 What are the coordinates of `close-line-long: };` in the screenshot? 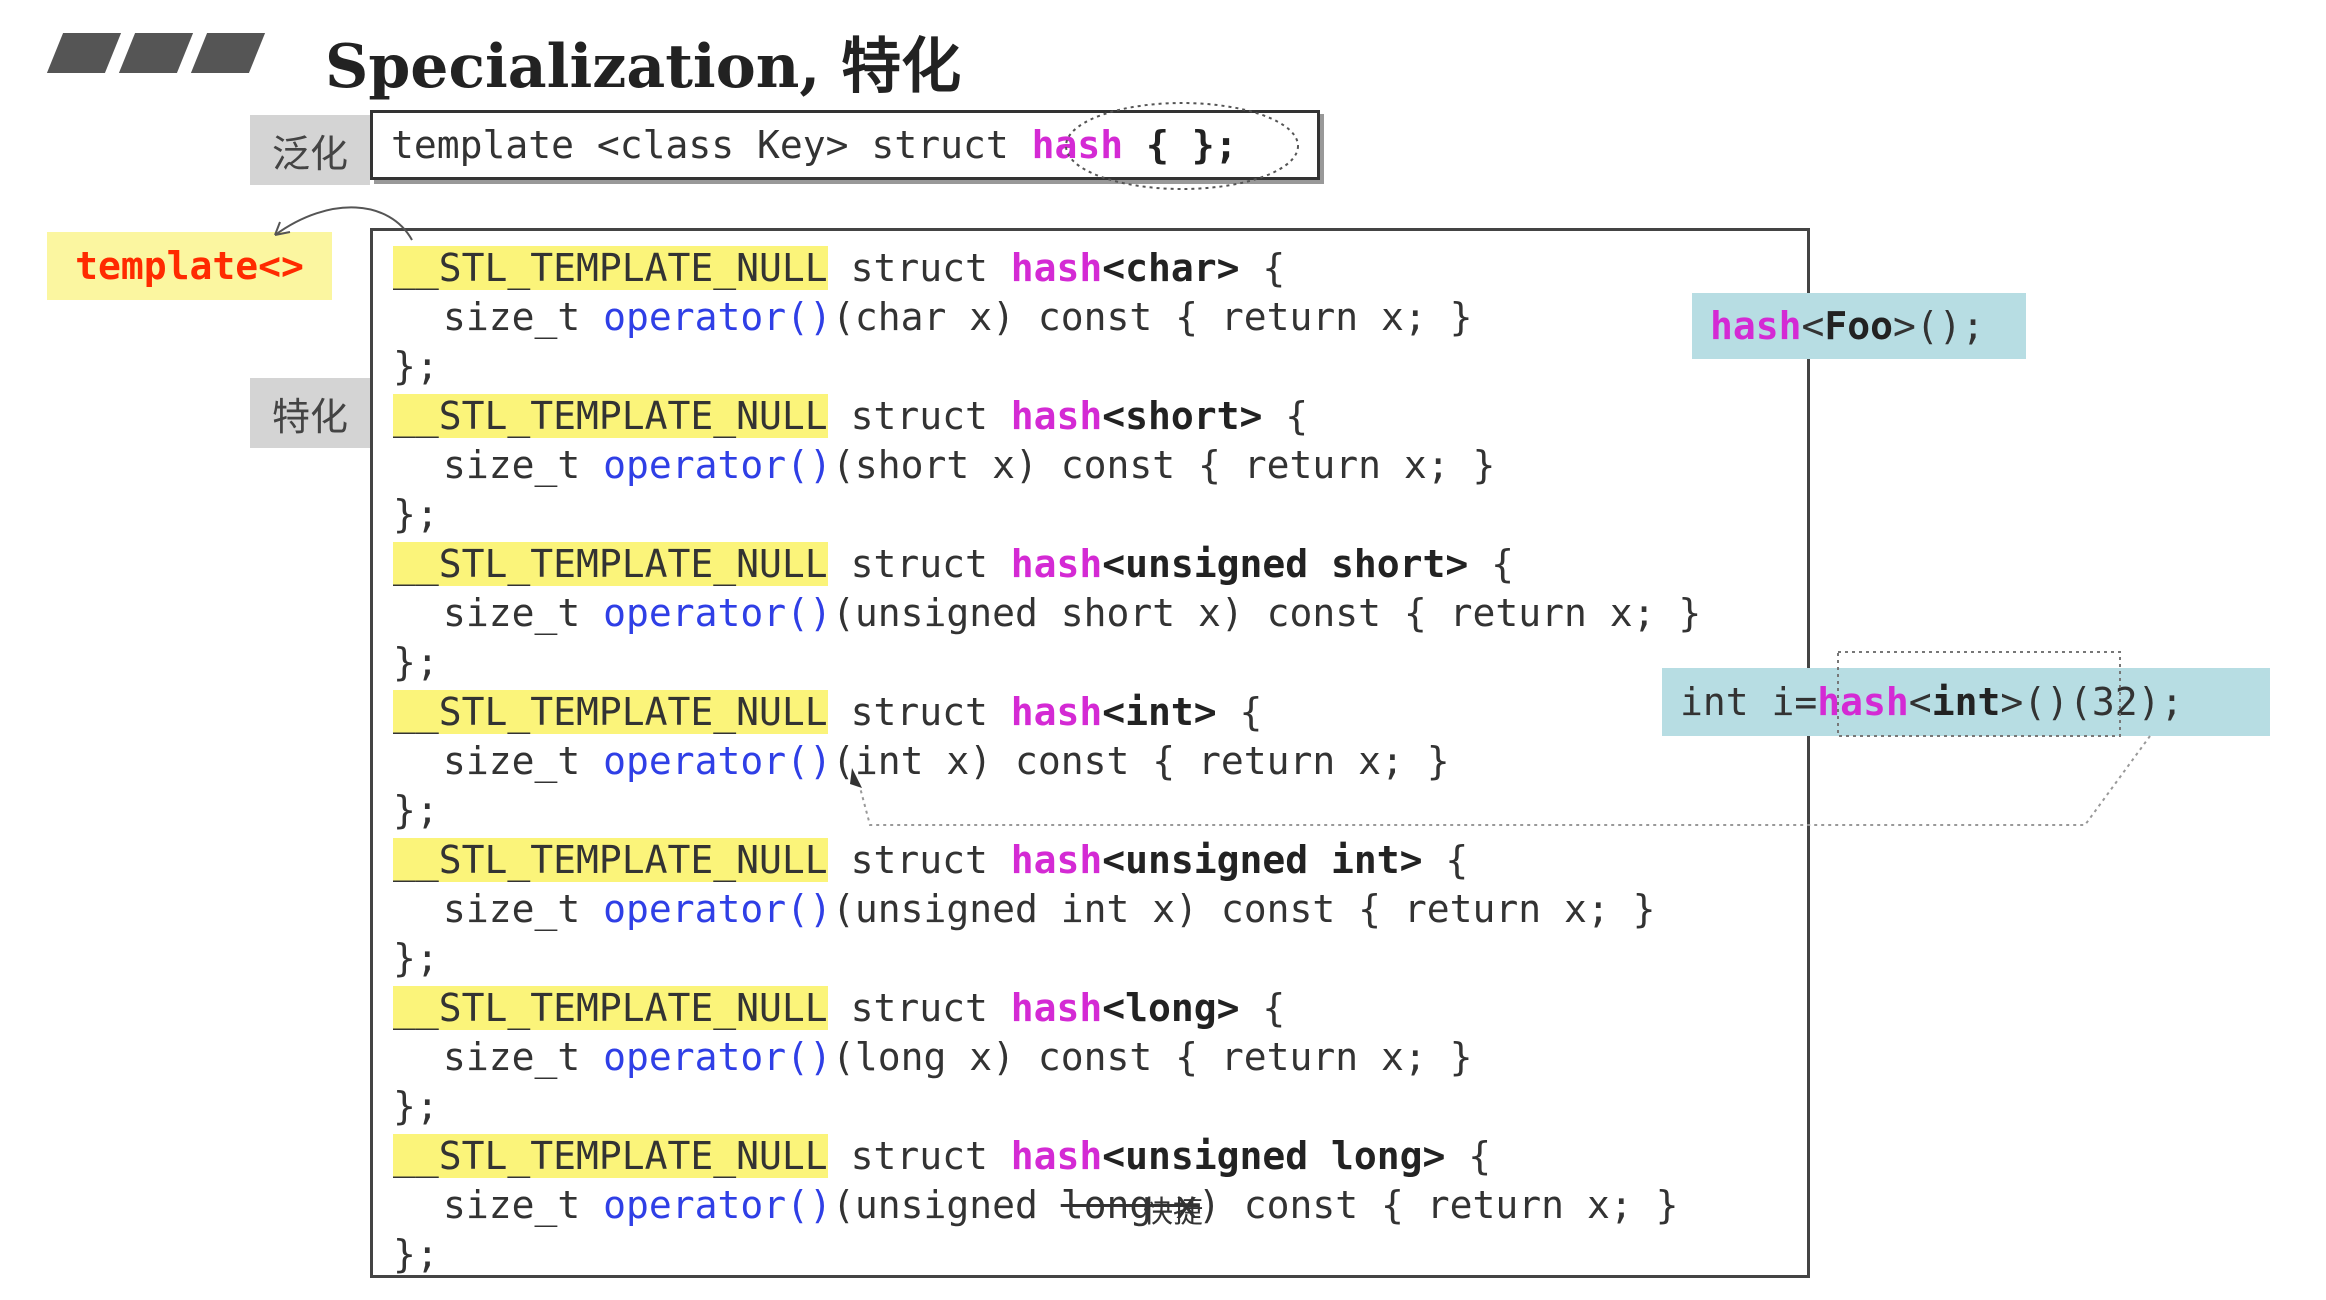 It's located at (416, 1106).